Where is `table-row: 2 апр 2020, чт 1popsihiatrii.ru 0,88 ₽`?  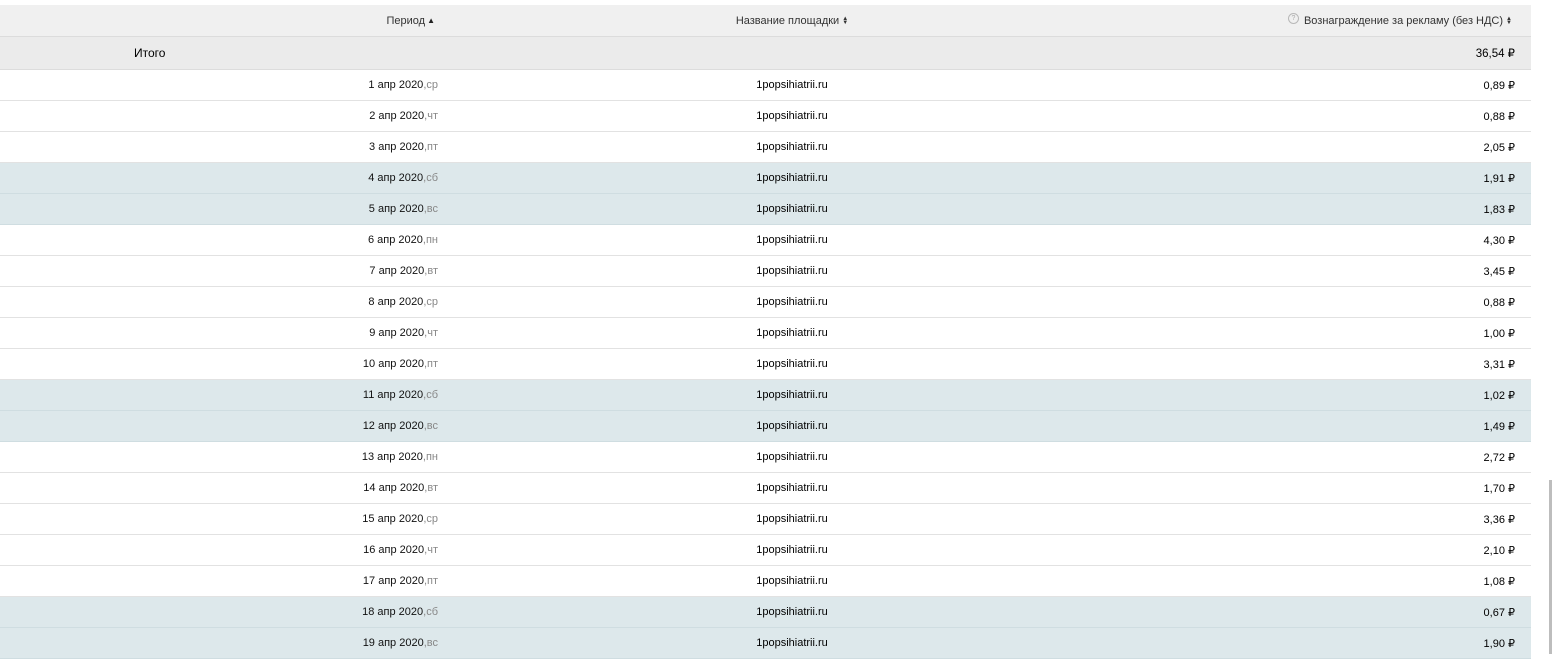
table-row: 2 апр 2020, чт 1popsihiatrii.ru 0,88 ₽ is located at coordinates (765, 116).